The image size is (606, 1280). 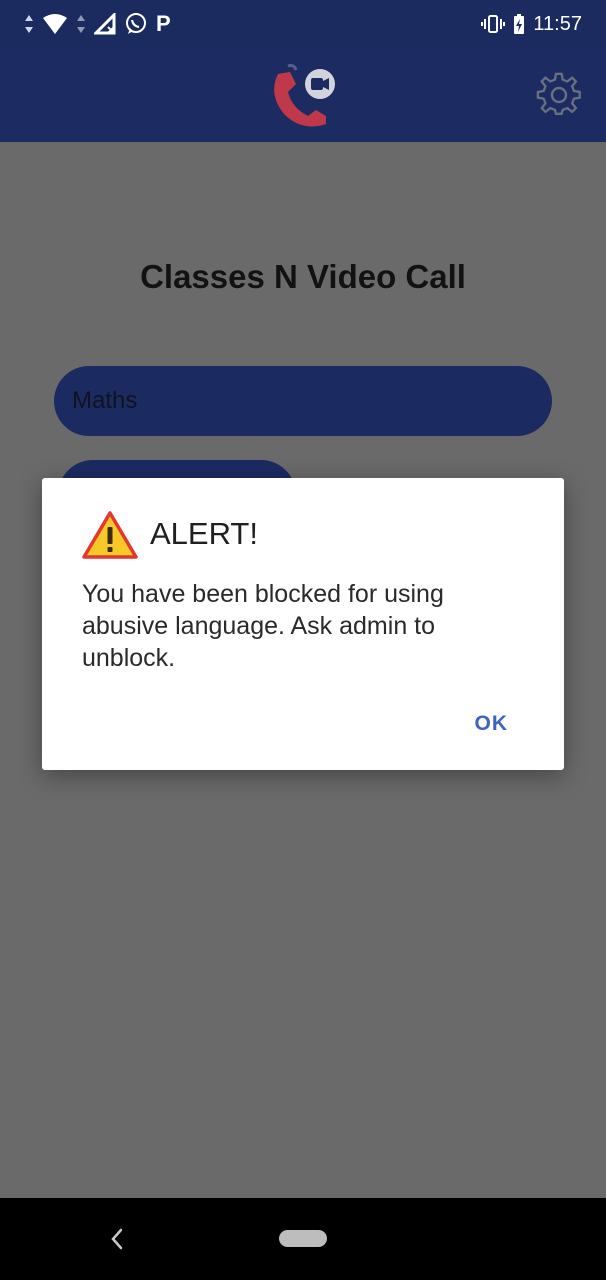 I want to click on status-icons-right: 11:57, so click(x=531, y=24).